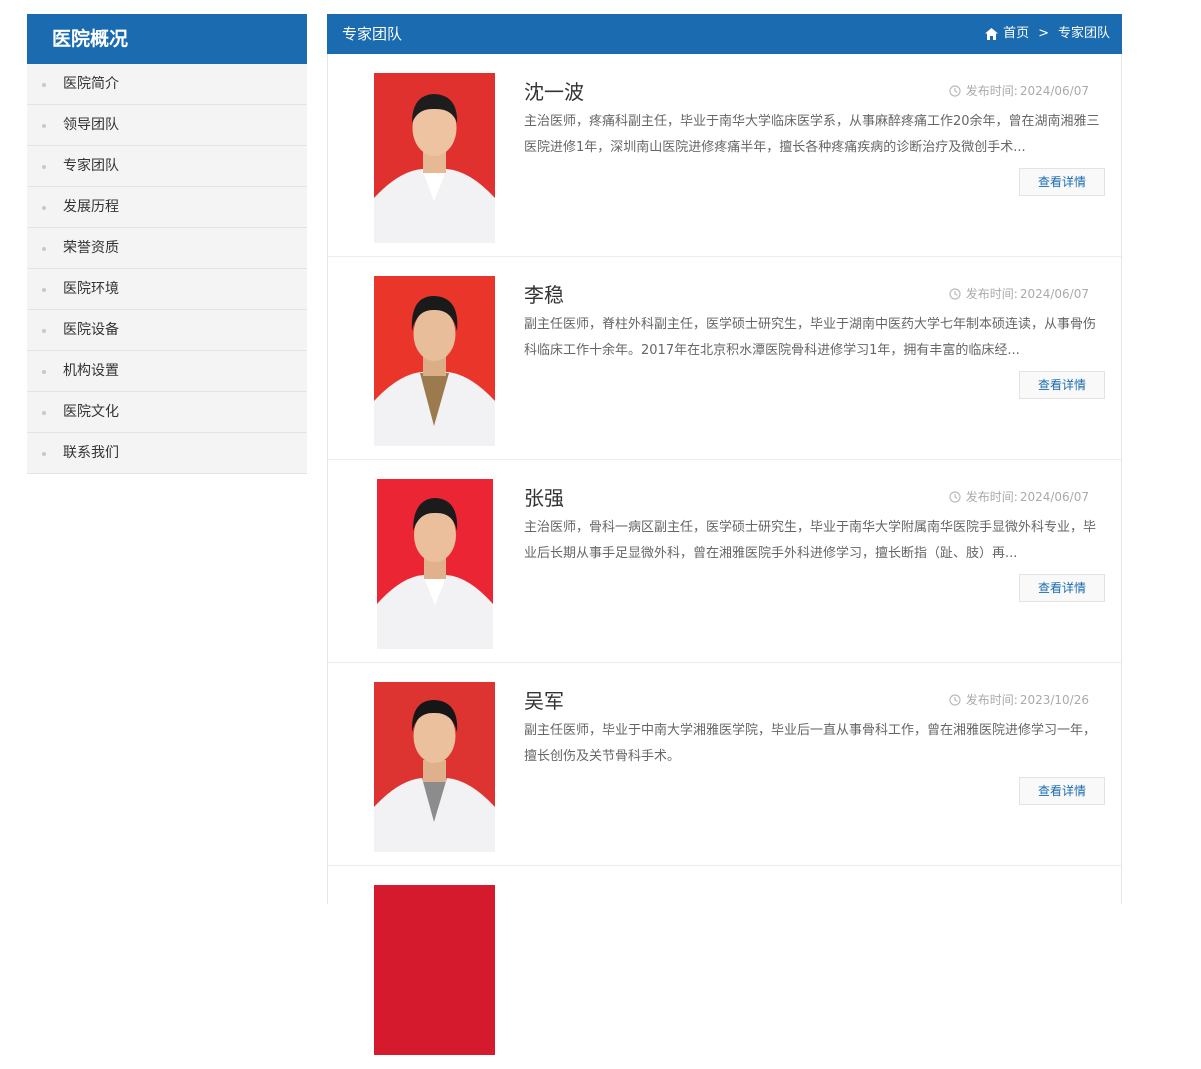 The width and height of the screenshot is (1201, 1069). What do you see at coordinates (167, 453) in the screenshot?
I see `sidebar-item-contact: 联系我们` at bounding box center [167, 453].